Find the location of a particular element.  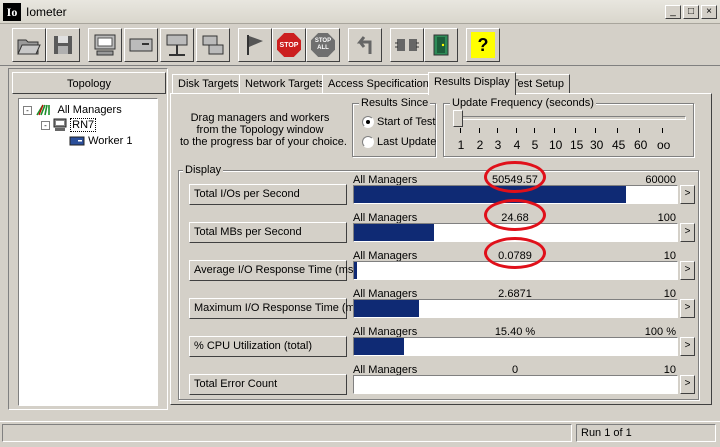

maximum-i-o-response-time-ms-button: Maximum I/O Response Time (ms) is located at coordinates (276, 308).